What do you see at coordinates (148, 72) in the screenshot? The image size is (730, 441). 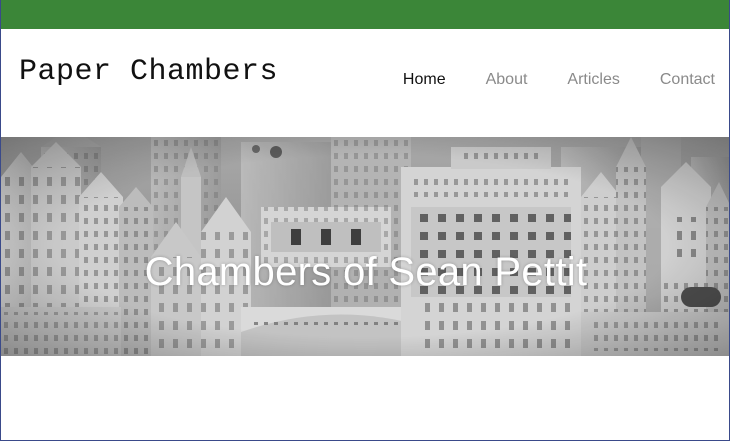 I see `site-title: Paper Chambers` at bounding box center [148, 72].